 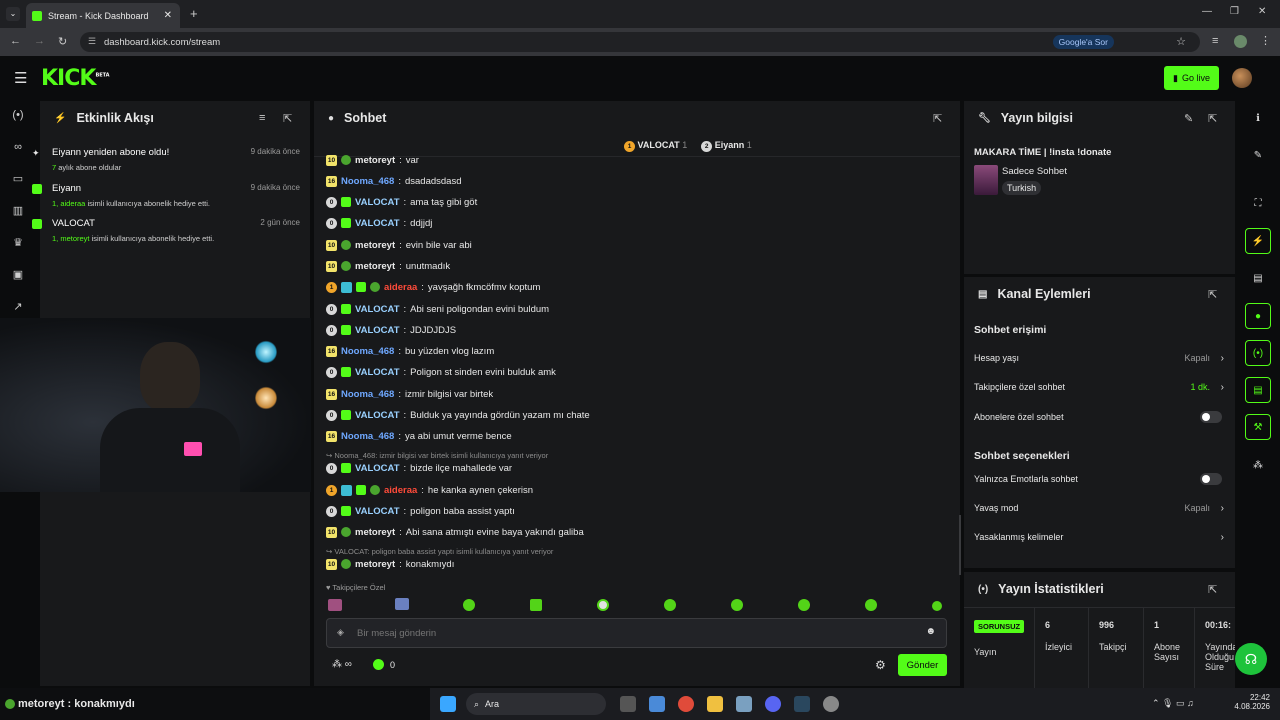 What do you see at coordinates (39, 41) in the screenshot?
I see `forward-icon: →` at bounding box center [39, 41].